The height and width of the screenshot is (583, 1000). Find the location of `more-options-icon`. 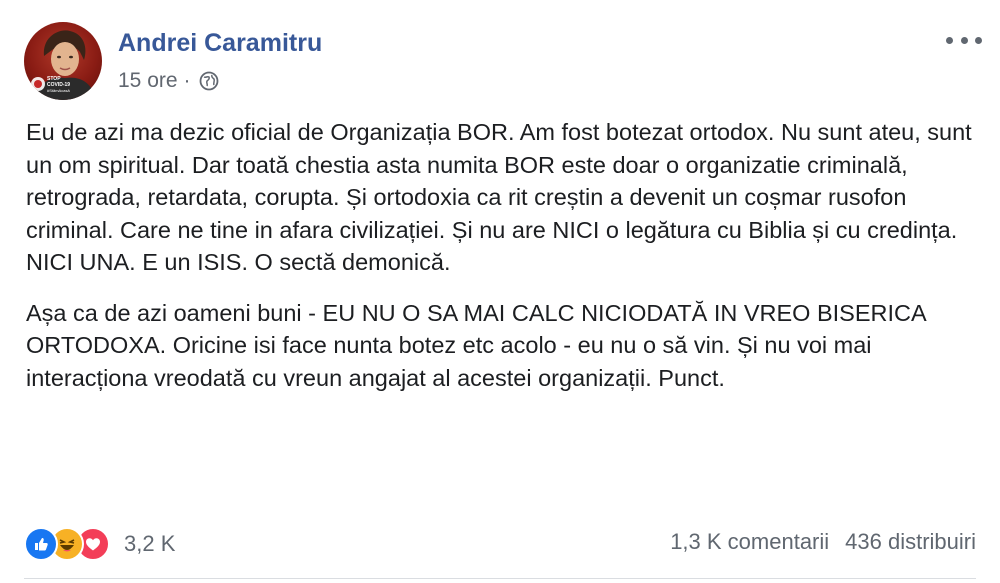

more-options-icon is located at coordinates (964, 40).